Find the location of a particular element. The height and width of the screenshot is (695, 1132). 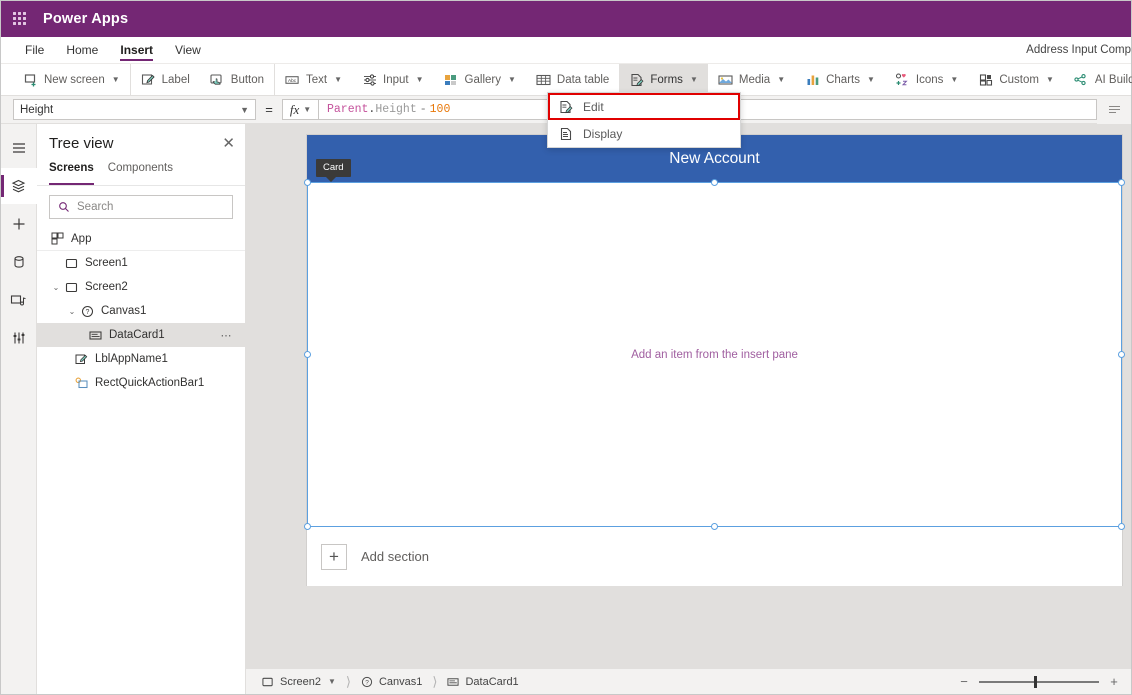

tree-node-app: App is located at coordinates (141, 239).